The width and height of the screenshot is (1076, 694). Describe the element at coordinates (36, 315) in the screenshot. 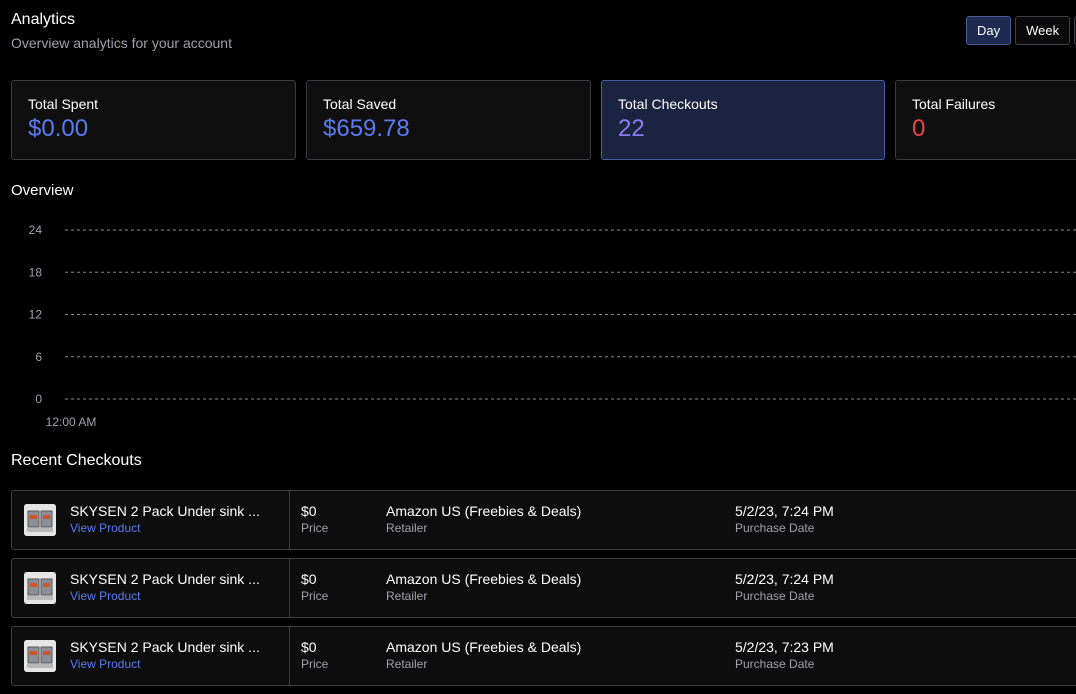

I see `y-tick-label: 12` at that location.